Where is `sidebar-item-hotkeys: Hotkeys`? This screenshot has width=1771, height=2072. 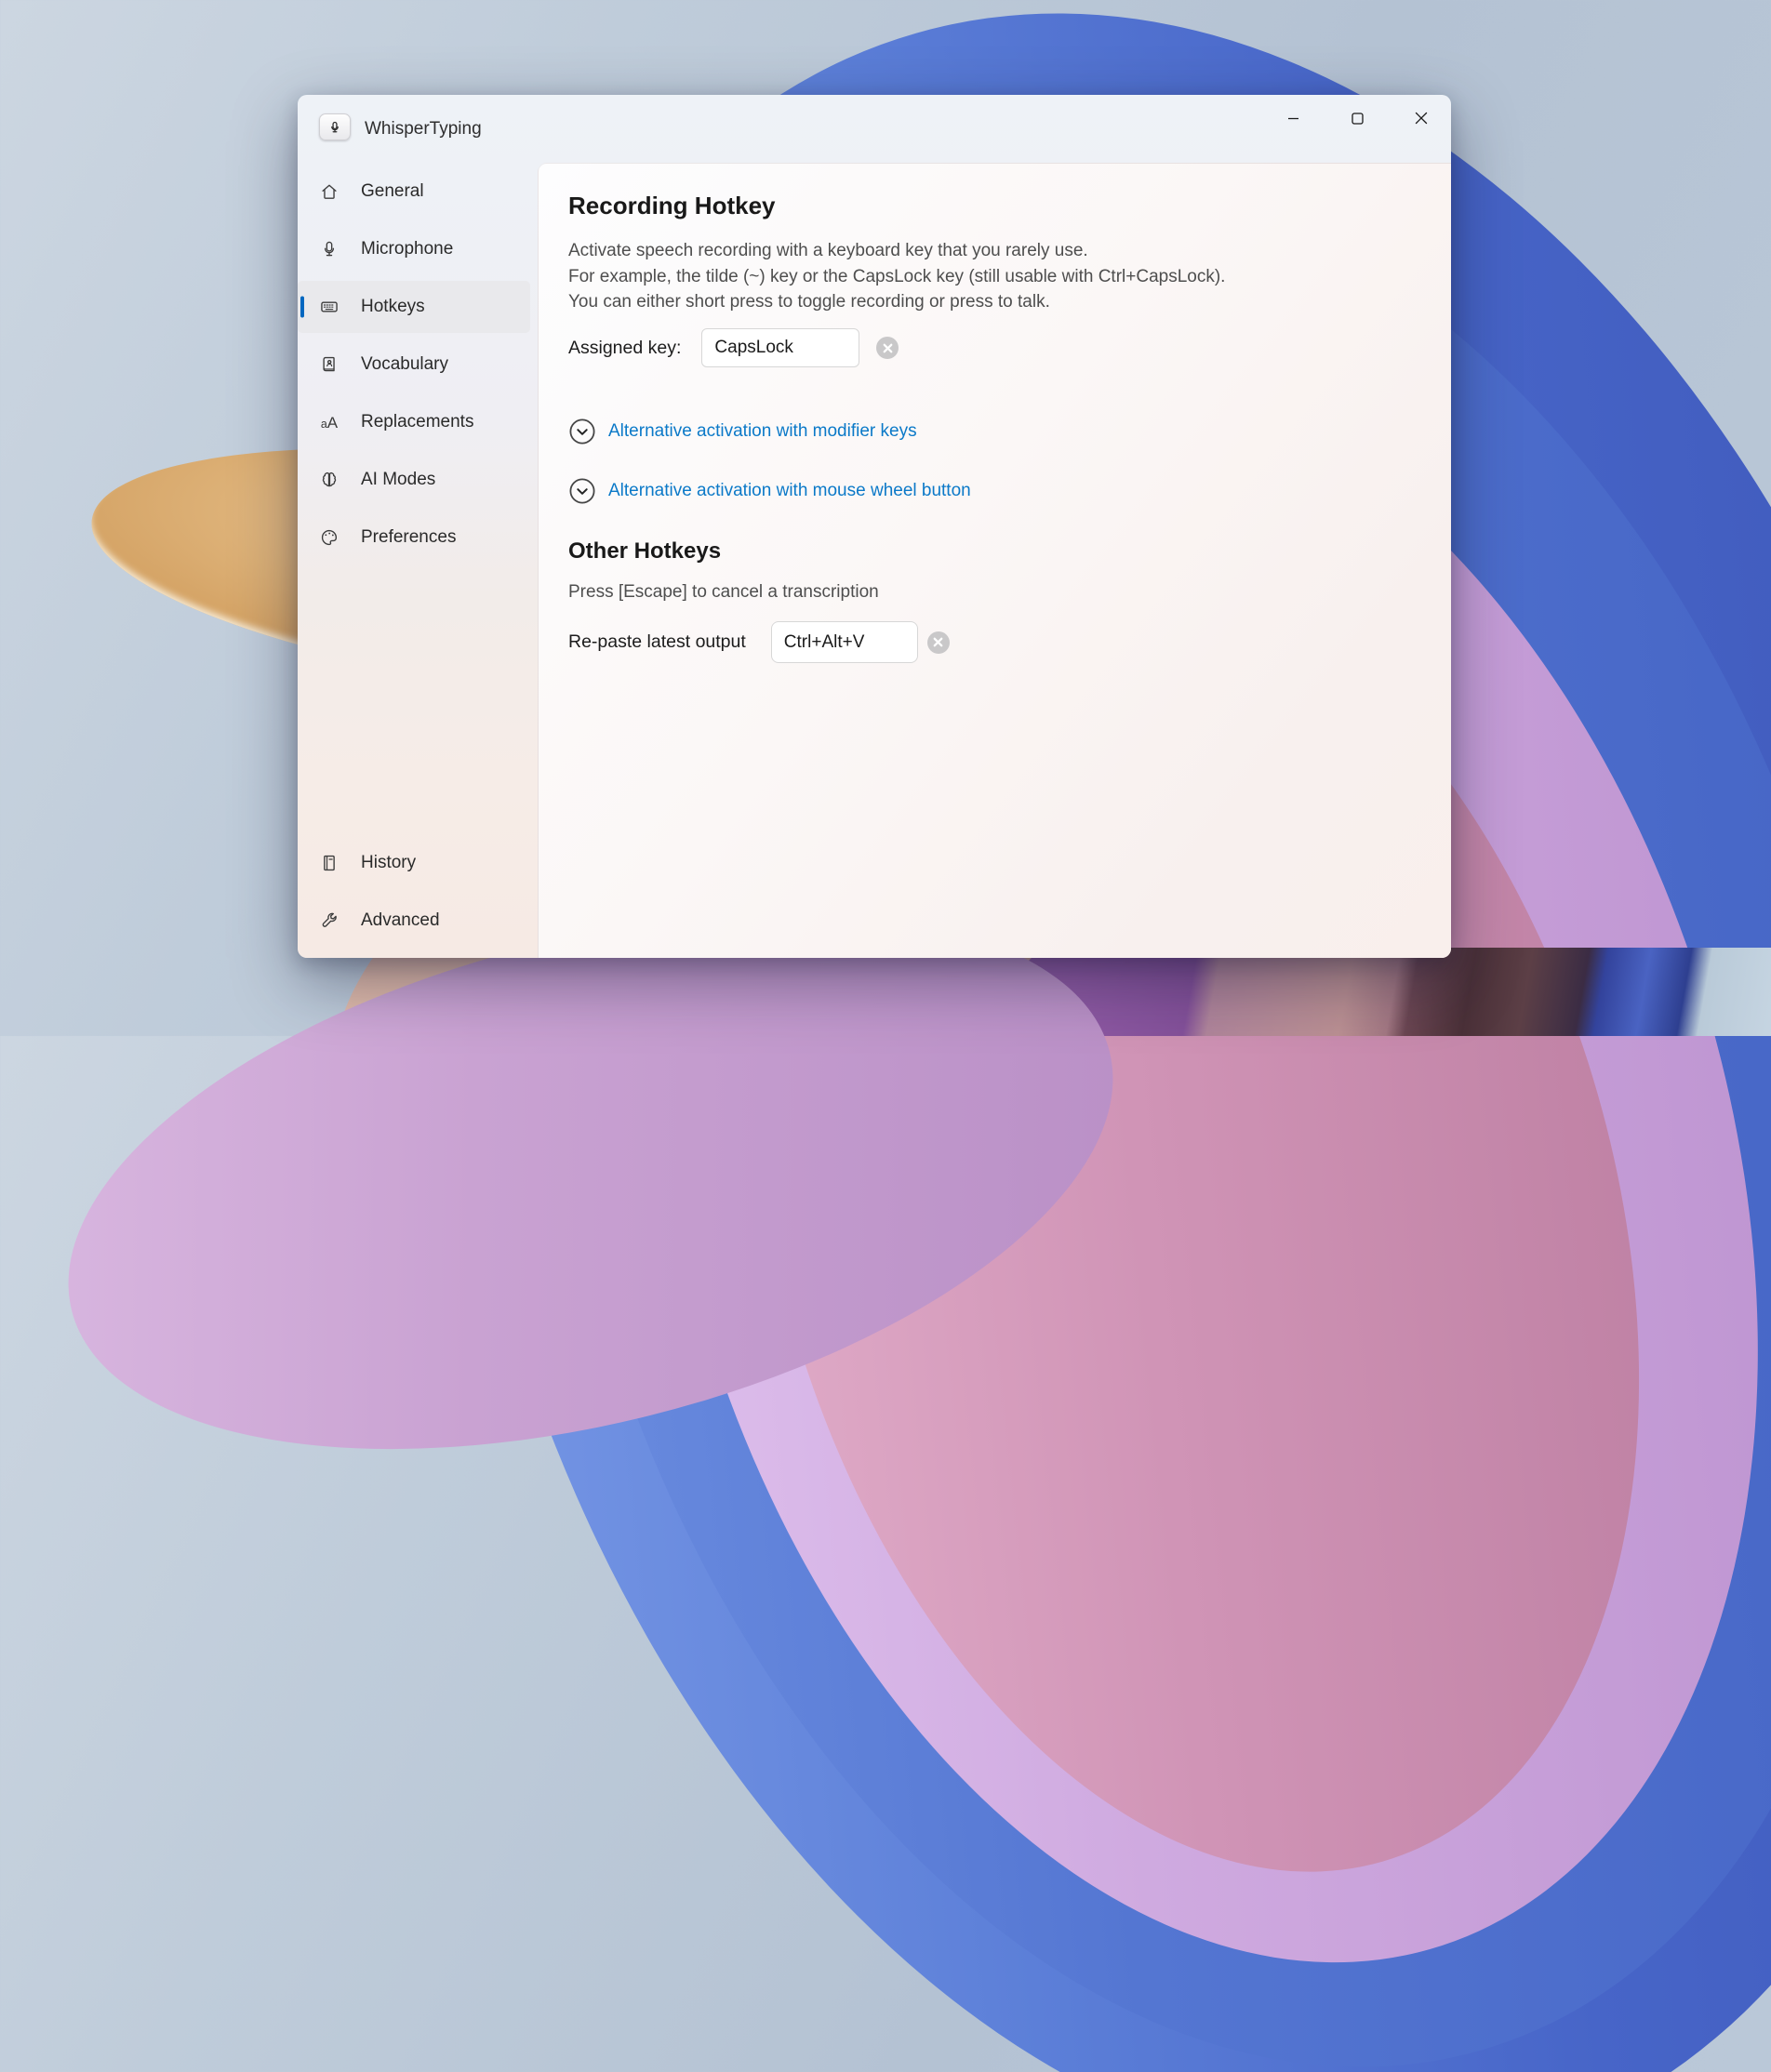
sidebar-item-hotkeys: Hotkeys is located at coordinates (414, 307).